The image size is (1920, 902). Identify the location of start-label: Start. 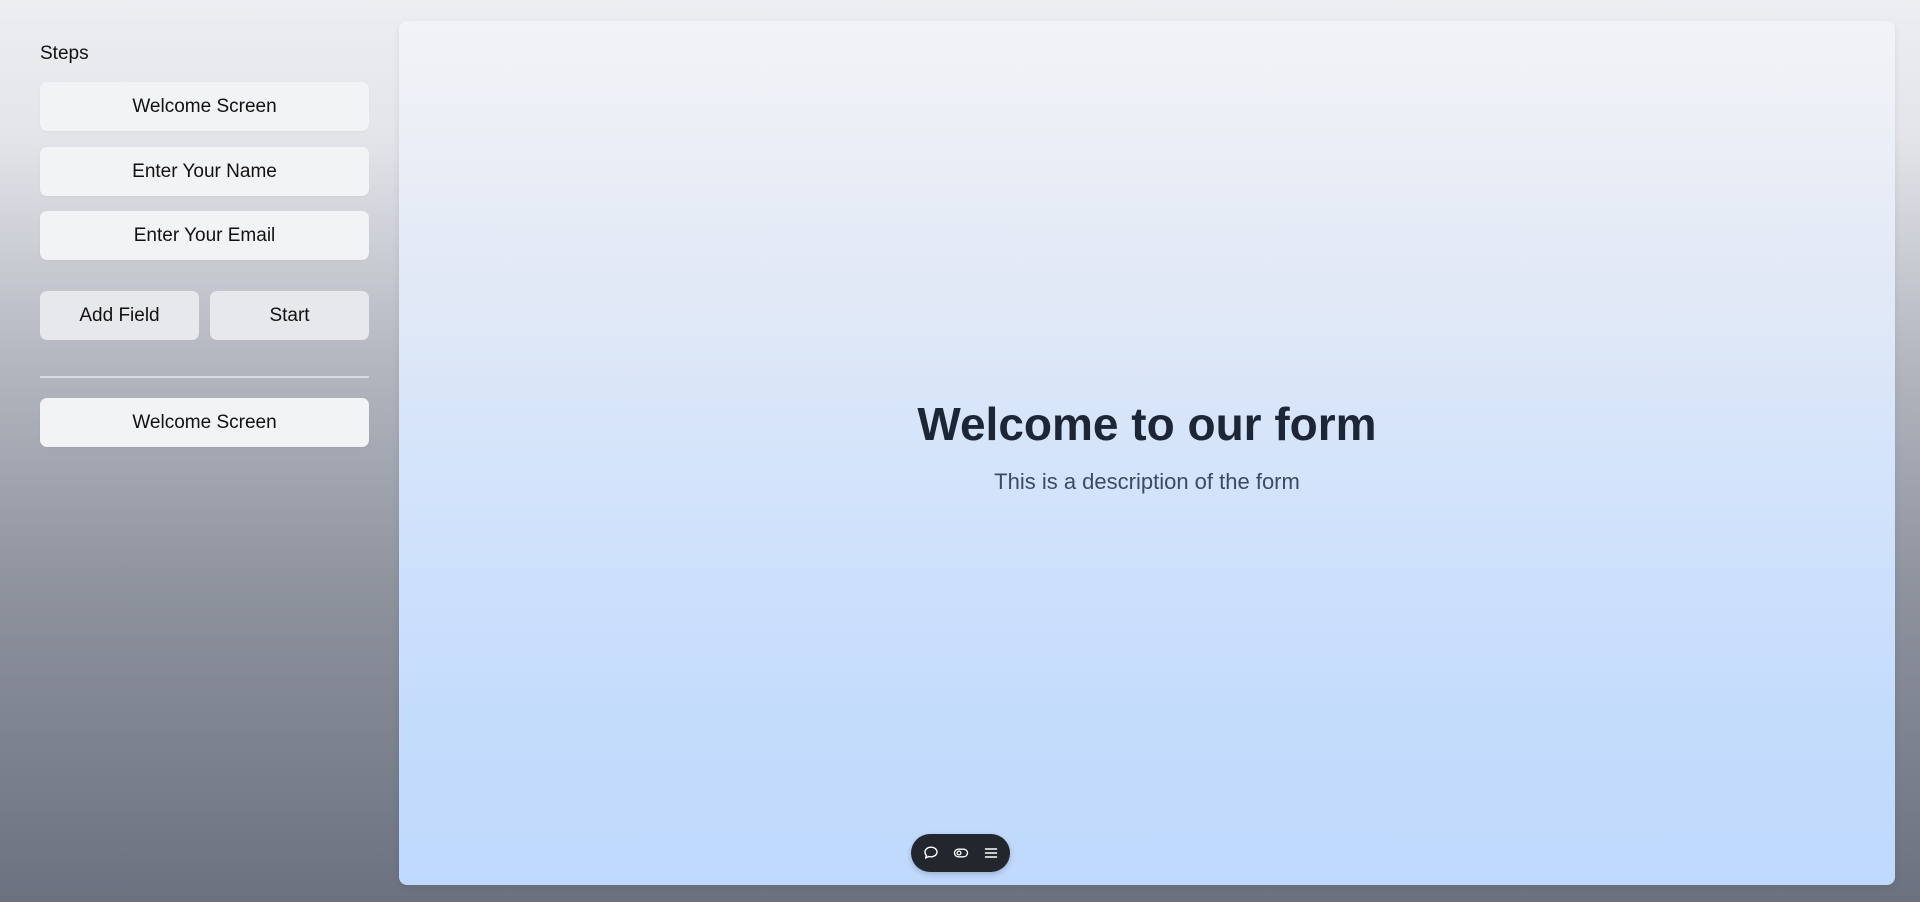
(289, 315).